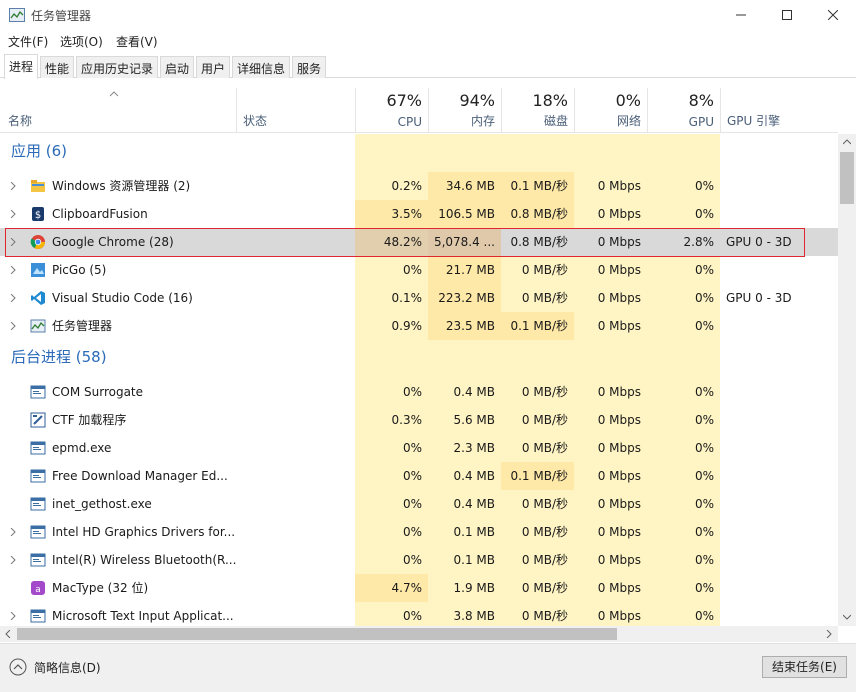  Describe the element at coordinates (847, 178) in the screenshot. I see `vertical-scroll-thumb` at that location.